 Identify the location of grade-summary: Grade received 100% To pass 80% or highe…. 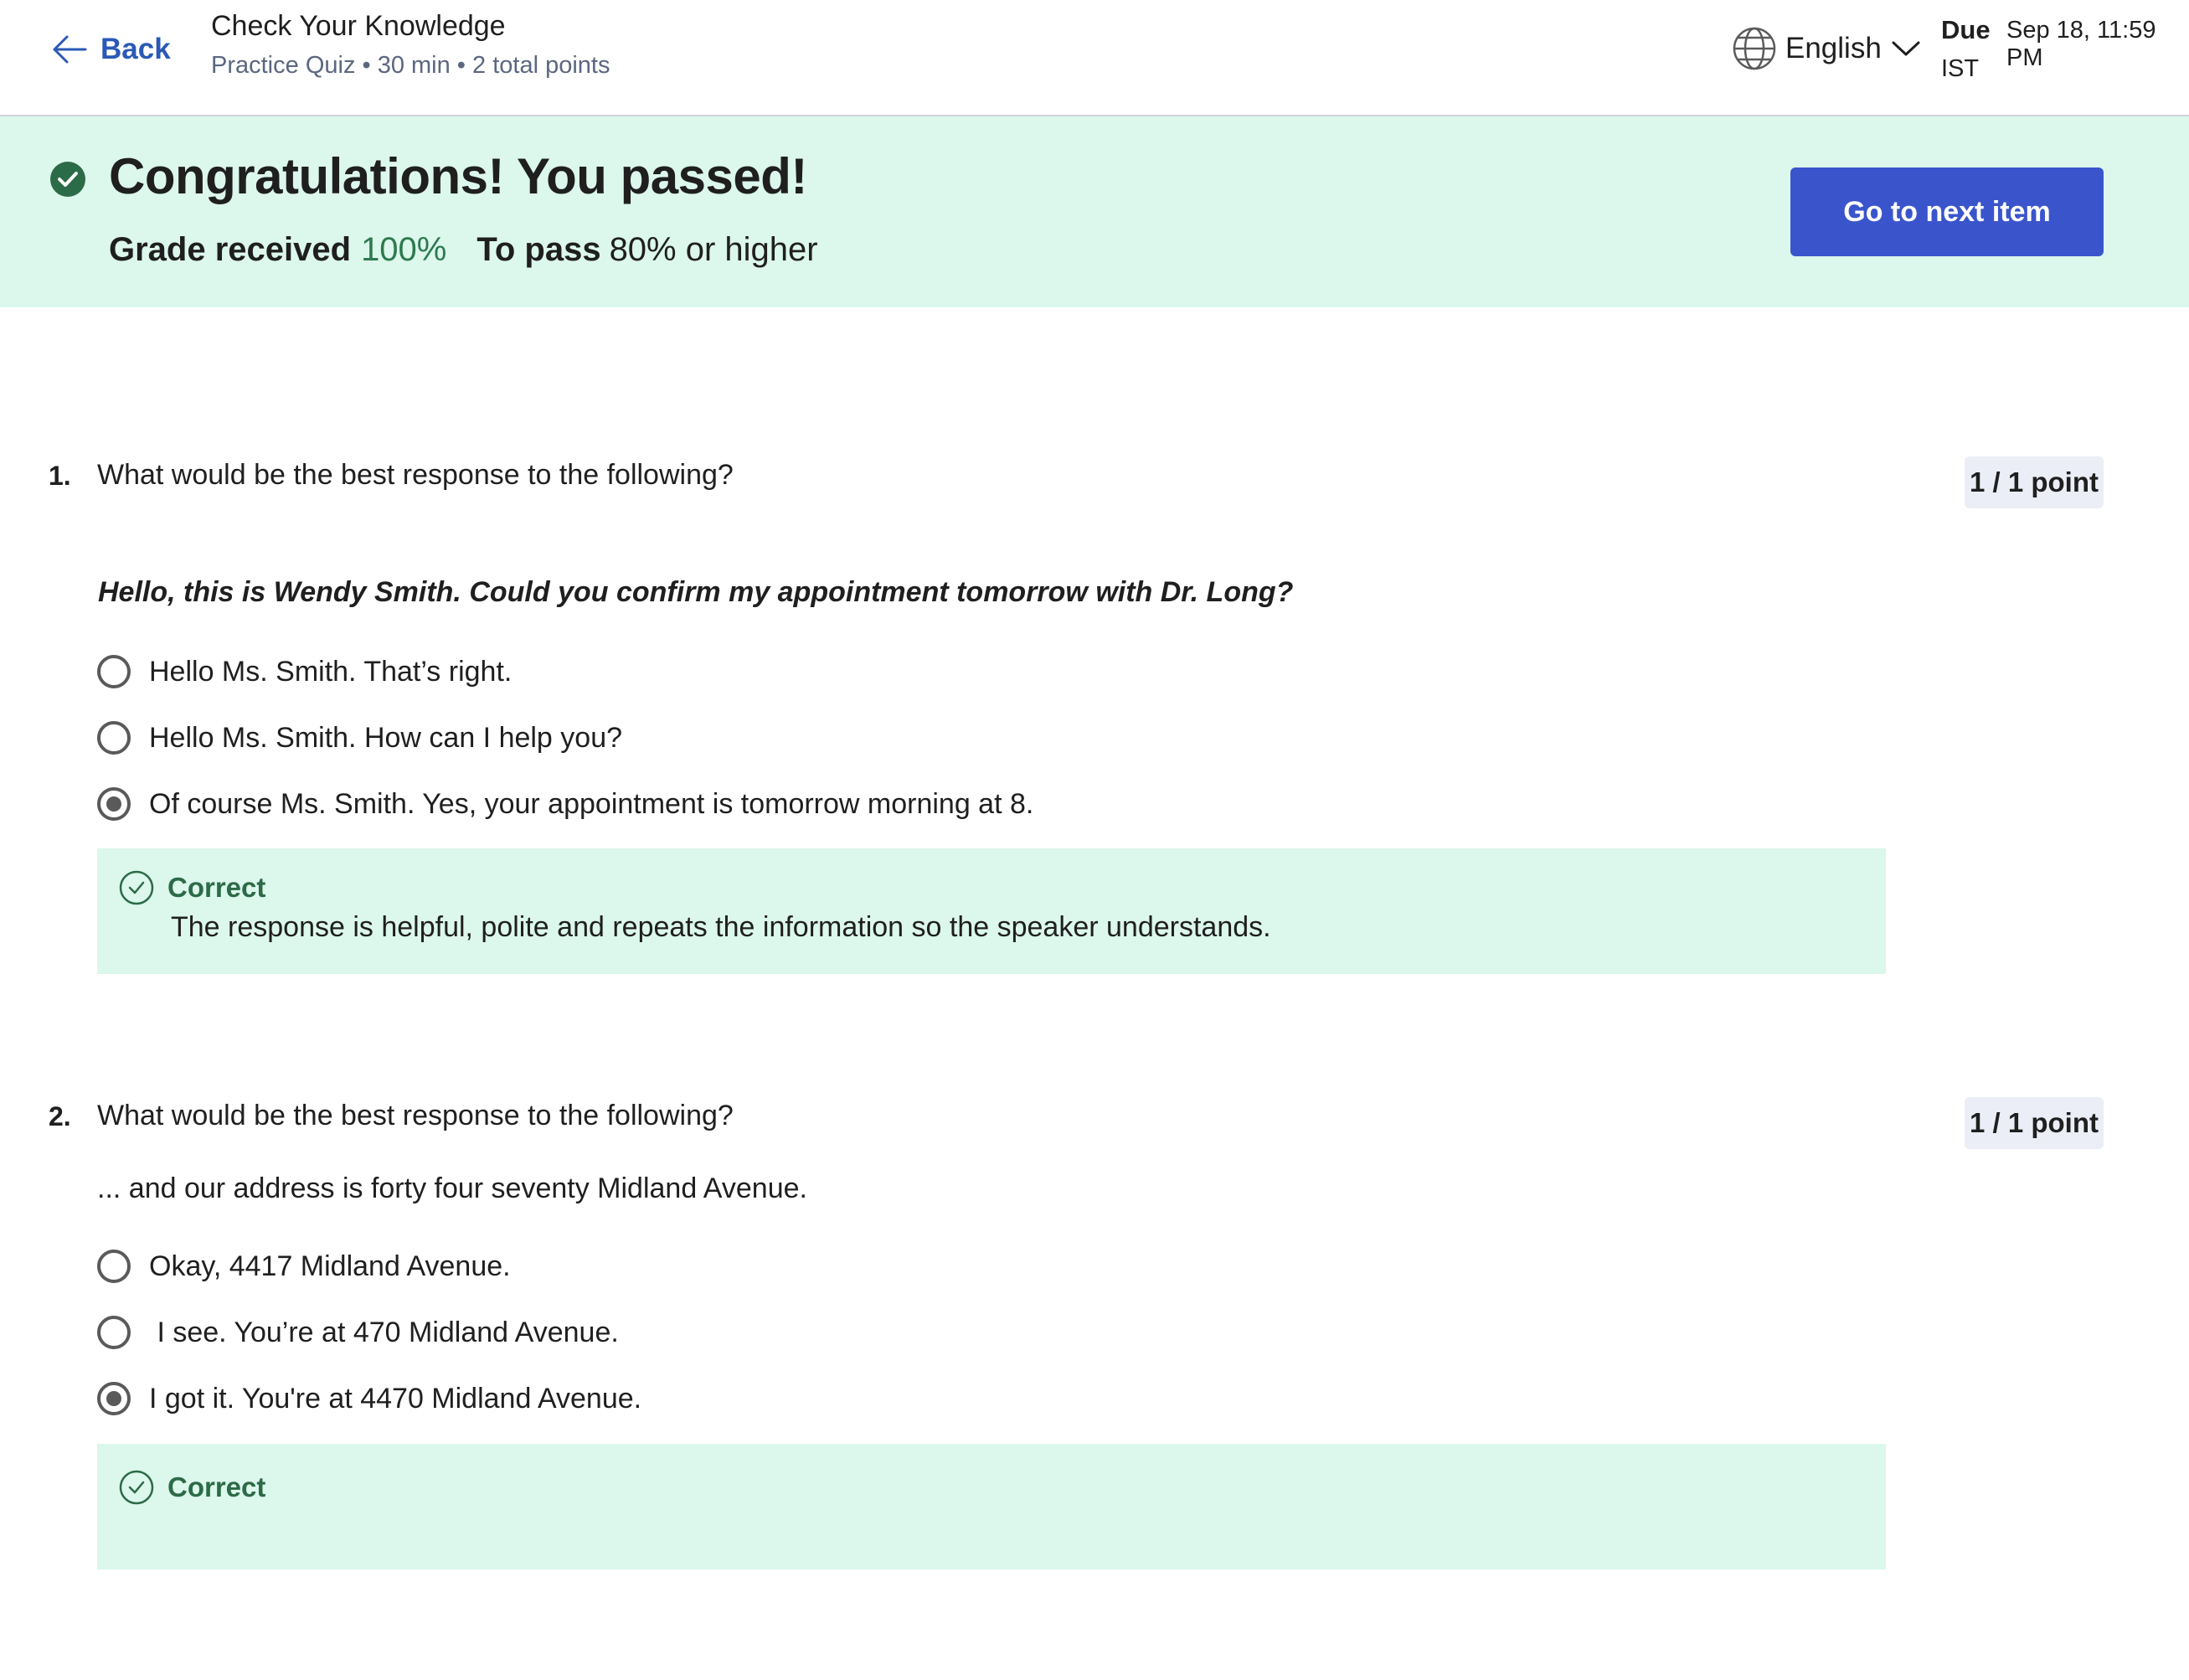
(463, 250).